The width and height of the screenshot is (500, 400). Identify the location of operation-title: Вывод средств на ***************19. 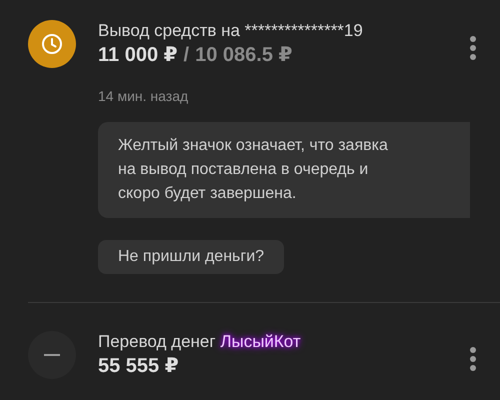
(231, 31).